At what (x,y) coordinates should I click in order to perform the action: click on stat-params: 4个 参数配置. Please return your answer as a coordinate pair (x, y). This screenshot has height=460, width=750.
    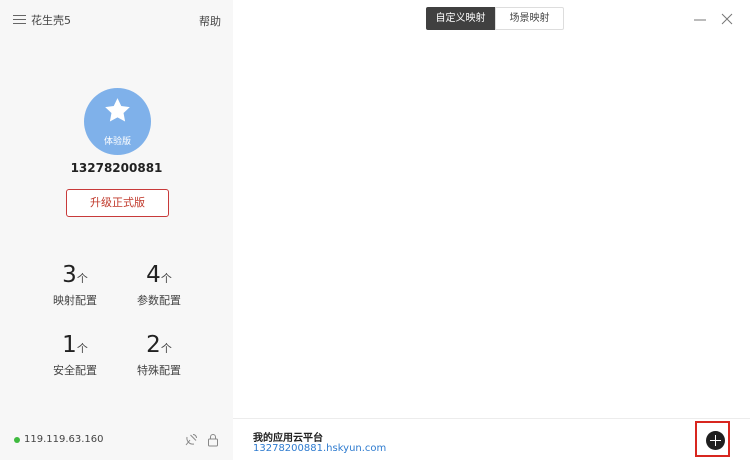
    Looking at the image, I should click on (159, 285).